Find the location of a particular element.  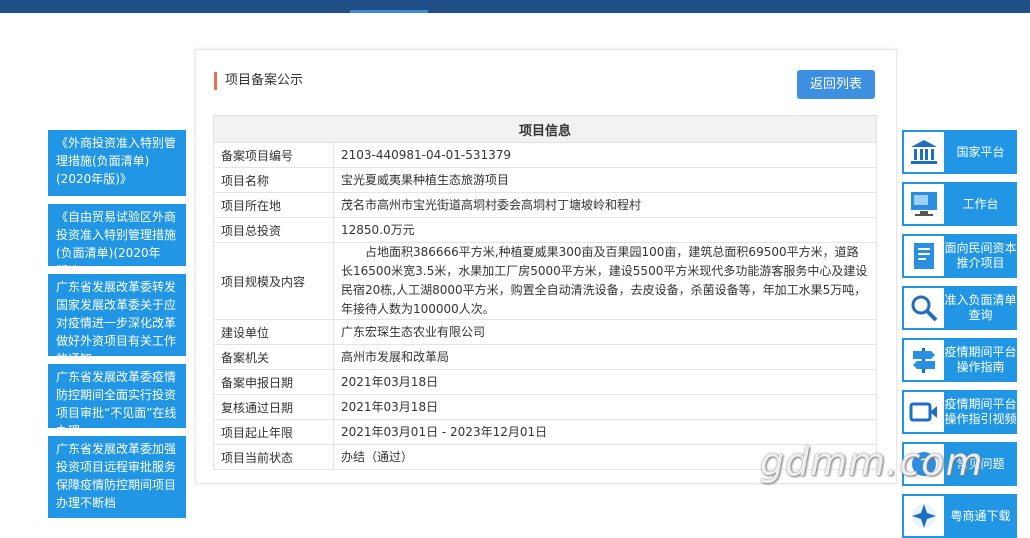

left-notice-text: 广东省发展改革委疫情防控期间全面实行投资项目审批“不见面”在线办理 is located at coordinates (116, 399).